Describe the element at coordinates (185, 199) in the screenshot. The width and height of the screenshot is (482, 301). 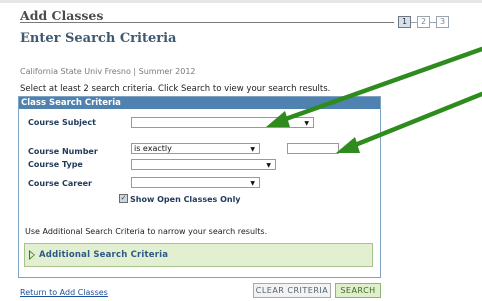
I see `show-open-classes-label: Show Open Classes Only` at that location.